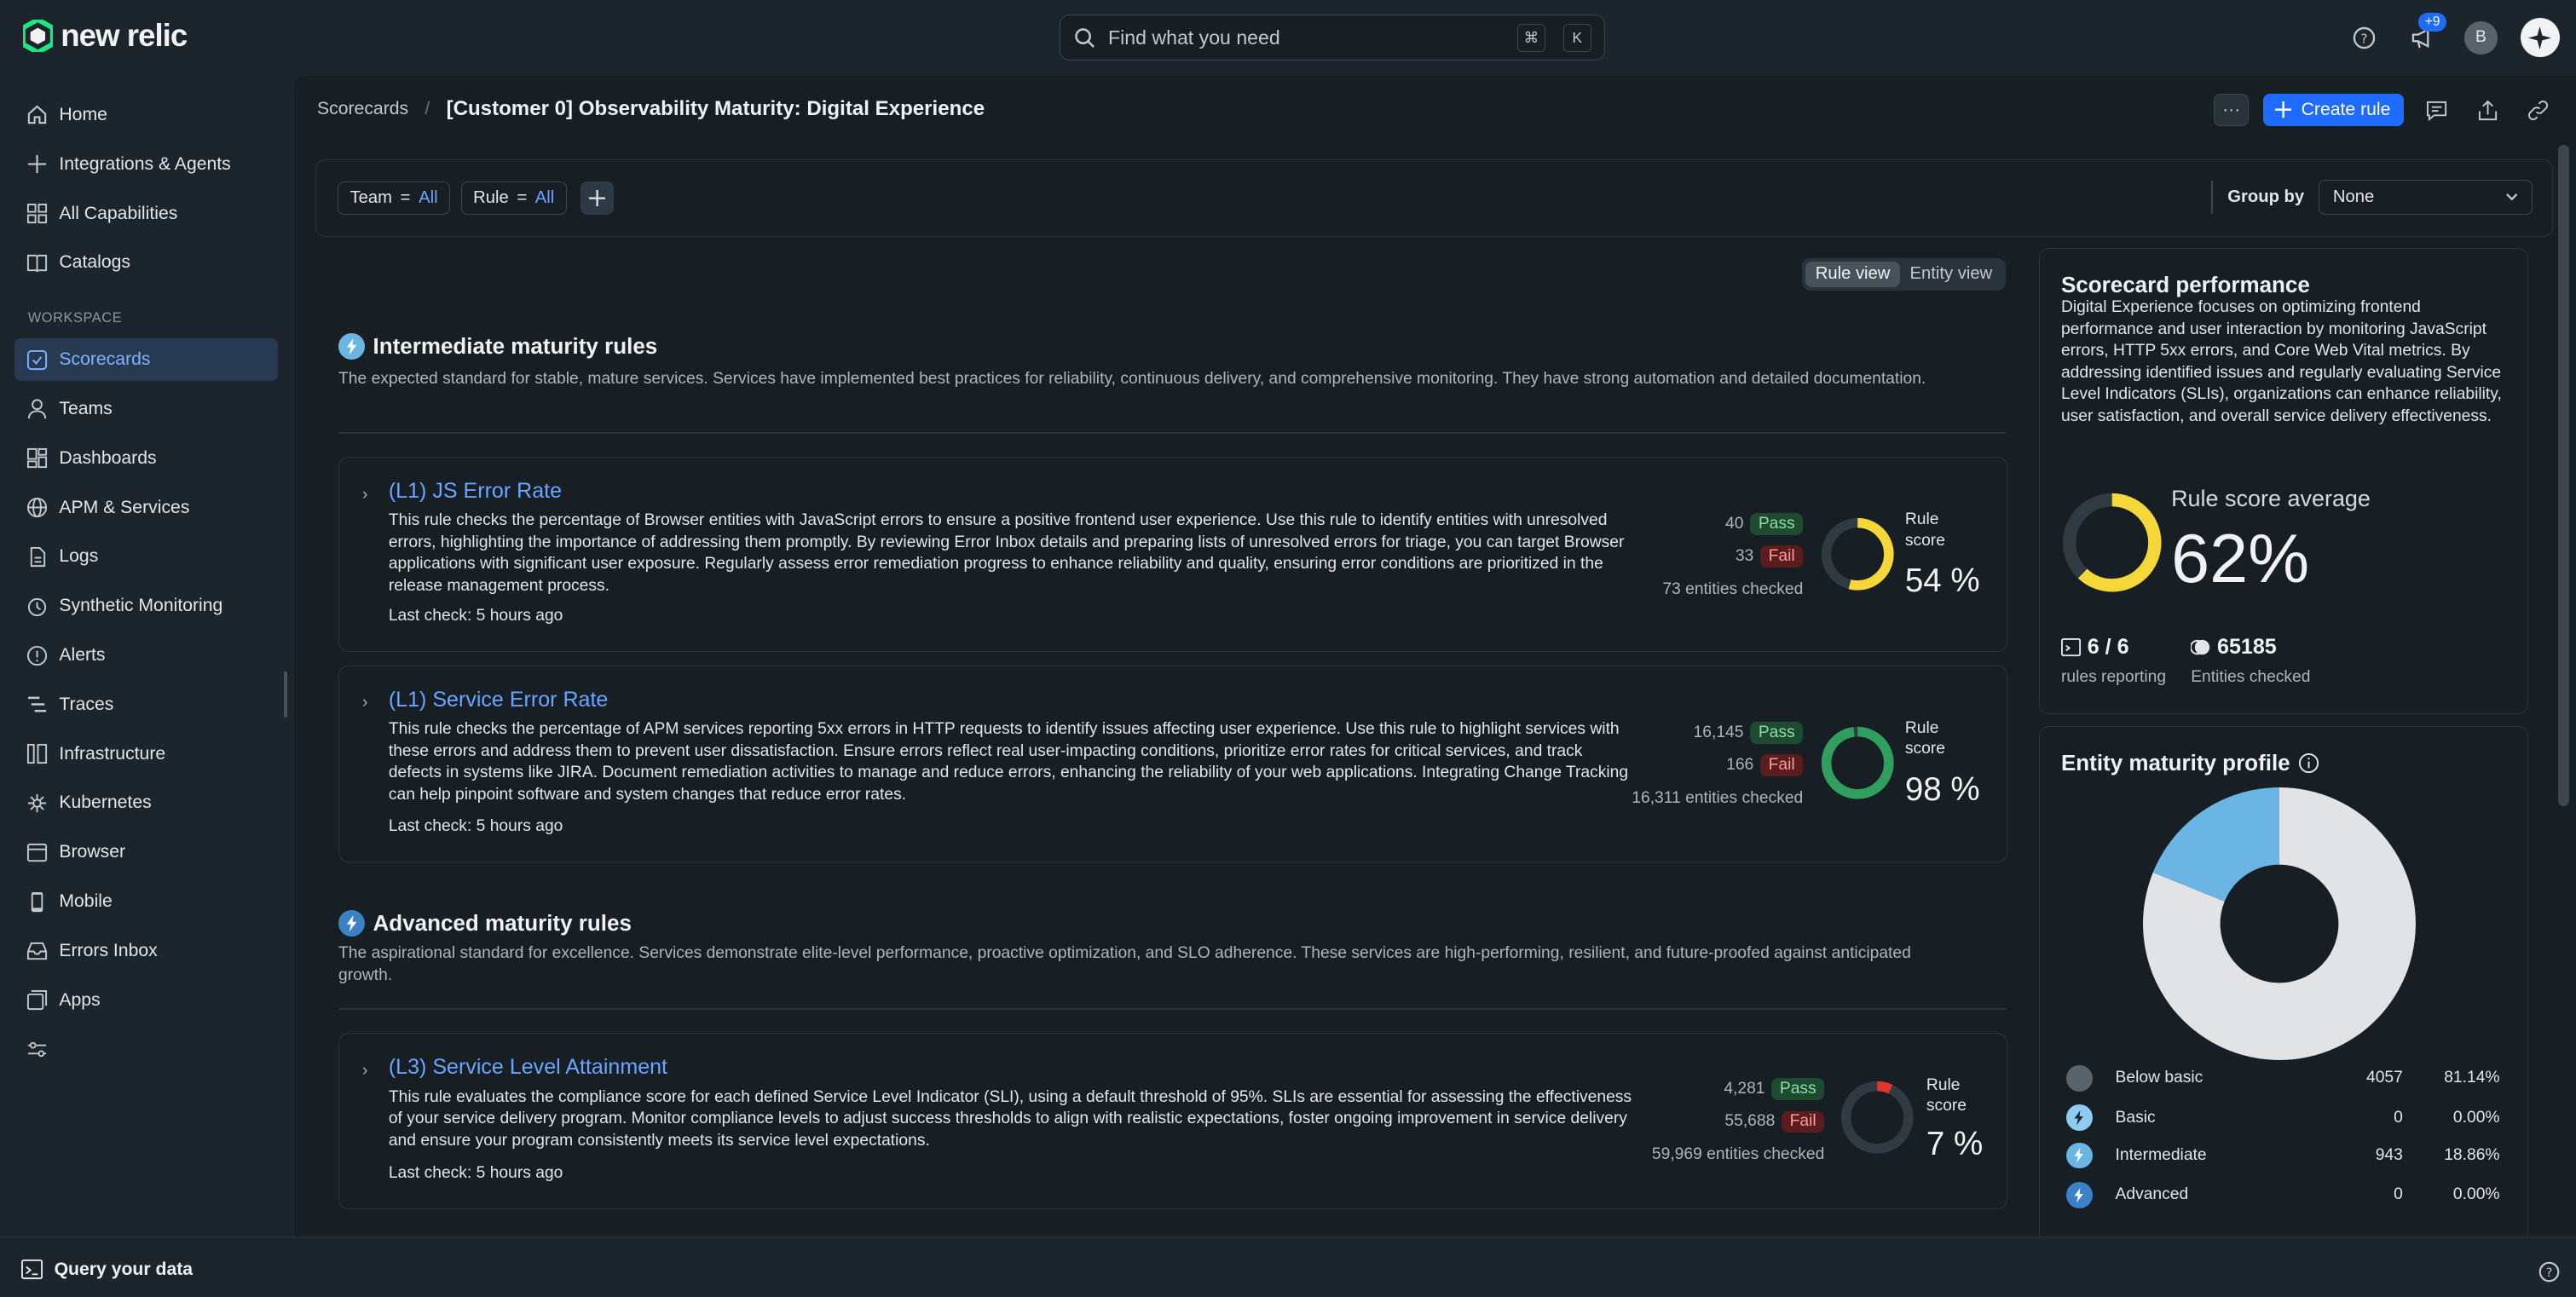 The image size is (2576, 1297). I want to click on sidebar-item-logs: Logs, so click(145, 556).